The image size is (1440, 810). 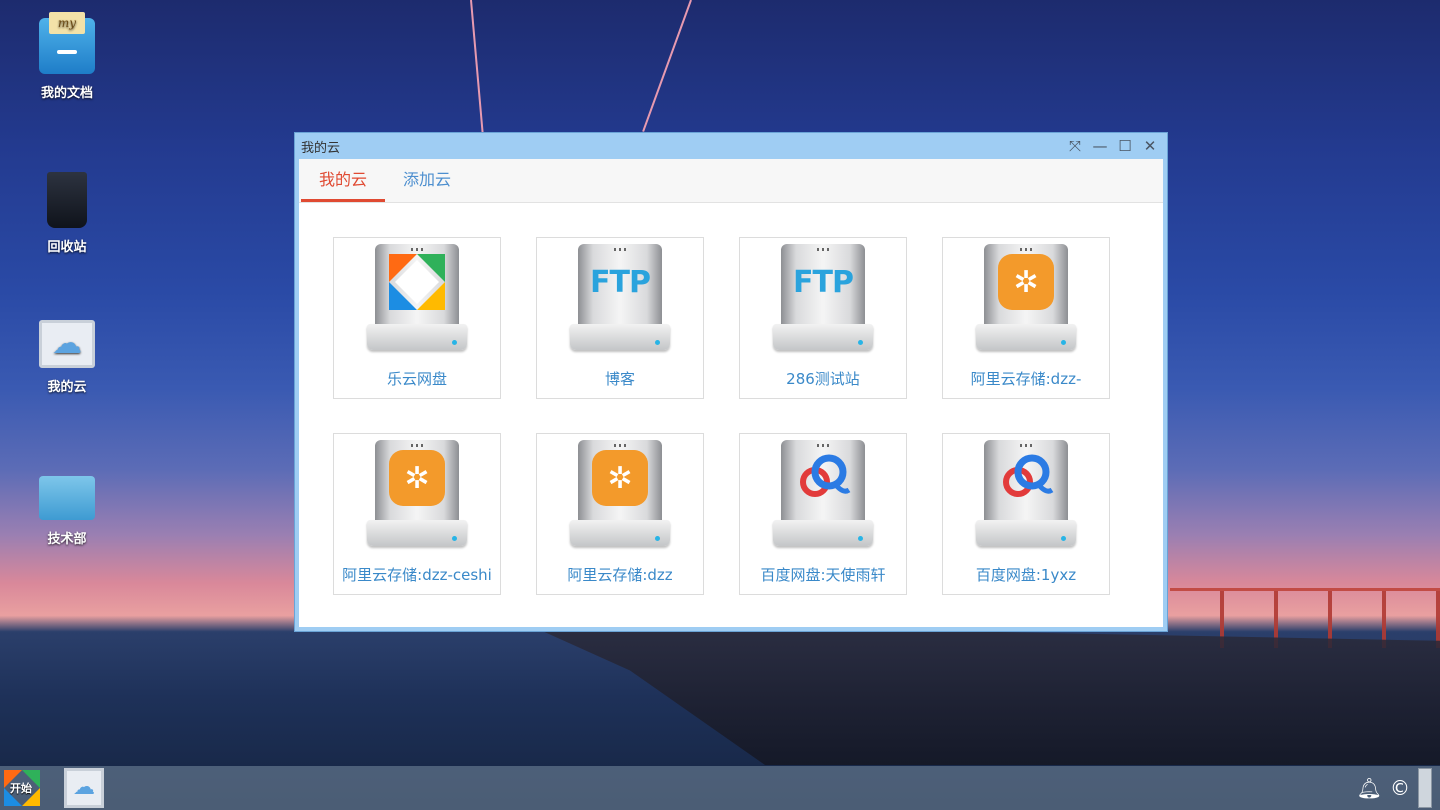 I want to click on cloud-item-label: 阿里云存储:dzz, so click(x=620, y=575).